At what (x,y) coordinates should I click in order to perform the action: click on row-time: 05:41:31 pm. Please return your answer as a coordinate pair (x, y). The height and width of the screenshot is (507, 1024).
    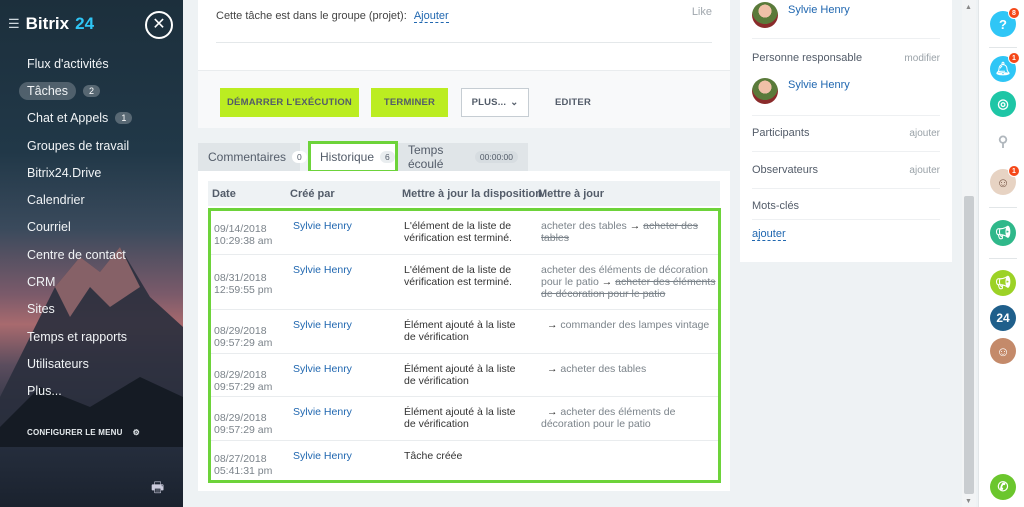
    Looking at the image, I should click on (243, 471).